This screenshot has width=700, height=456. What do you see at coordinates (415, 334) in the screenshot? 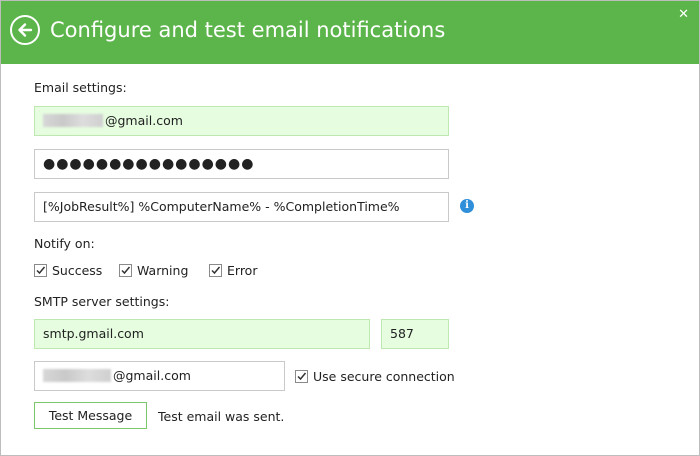
I see `smtp-port-field: 587` at bounding box center [415, 334].